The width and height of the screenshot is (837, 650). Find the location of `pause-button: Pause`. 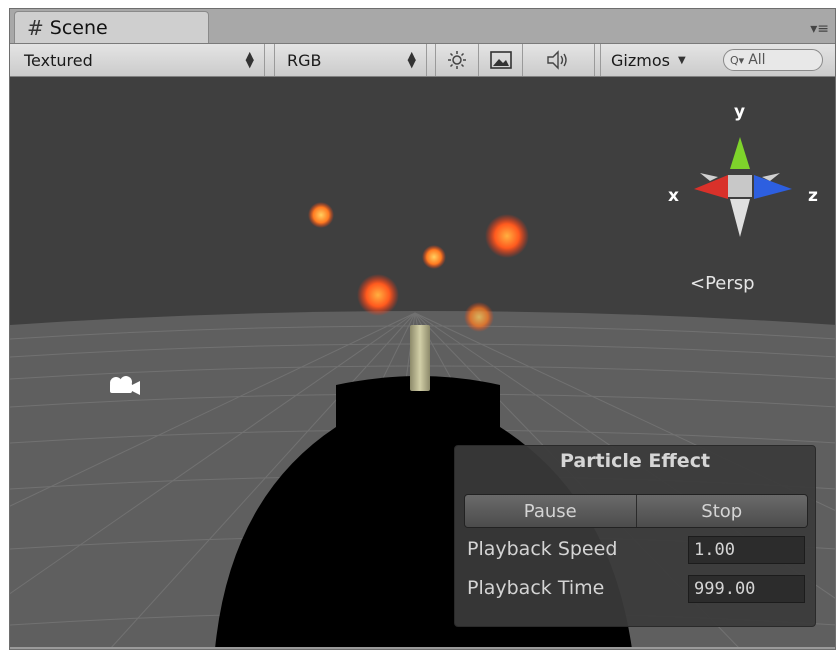

pause-button: Pause is located at coordinates (550, 511).